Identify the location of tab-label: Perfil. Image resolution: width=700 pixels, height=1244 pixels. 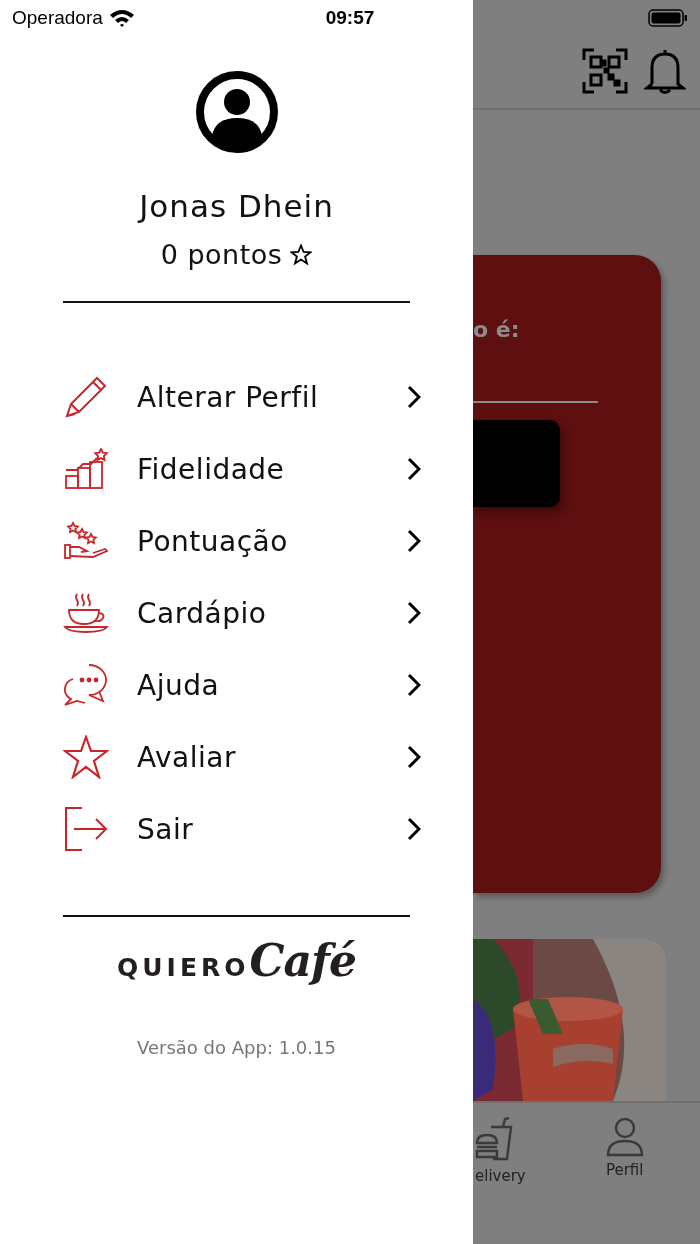
(624, 1170).